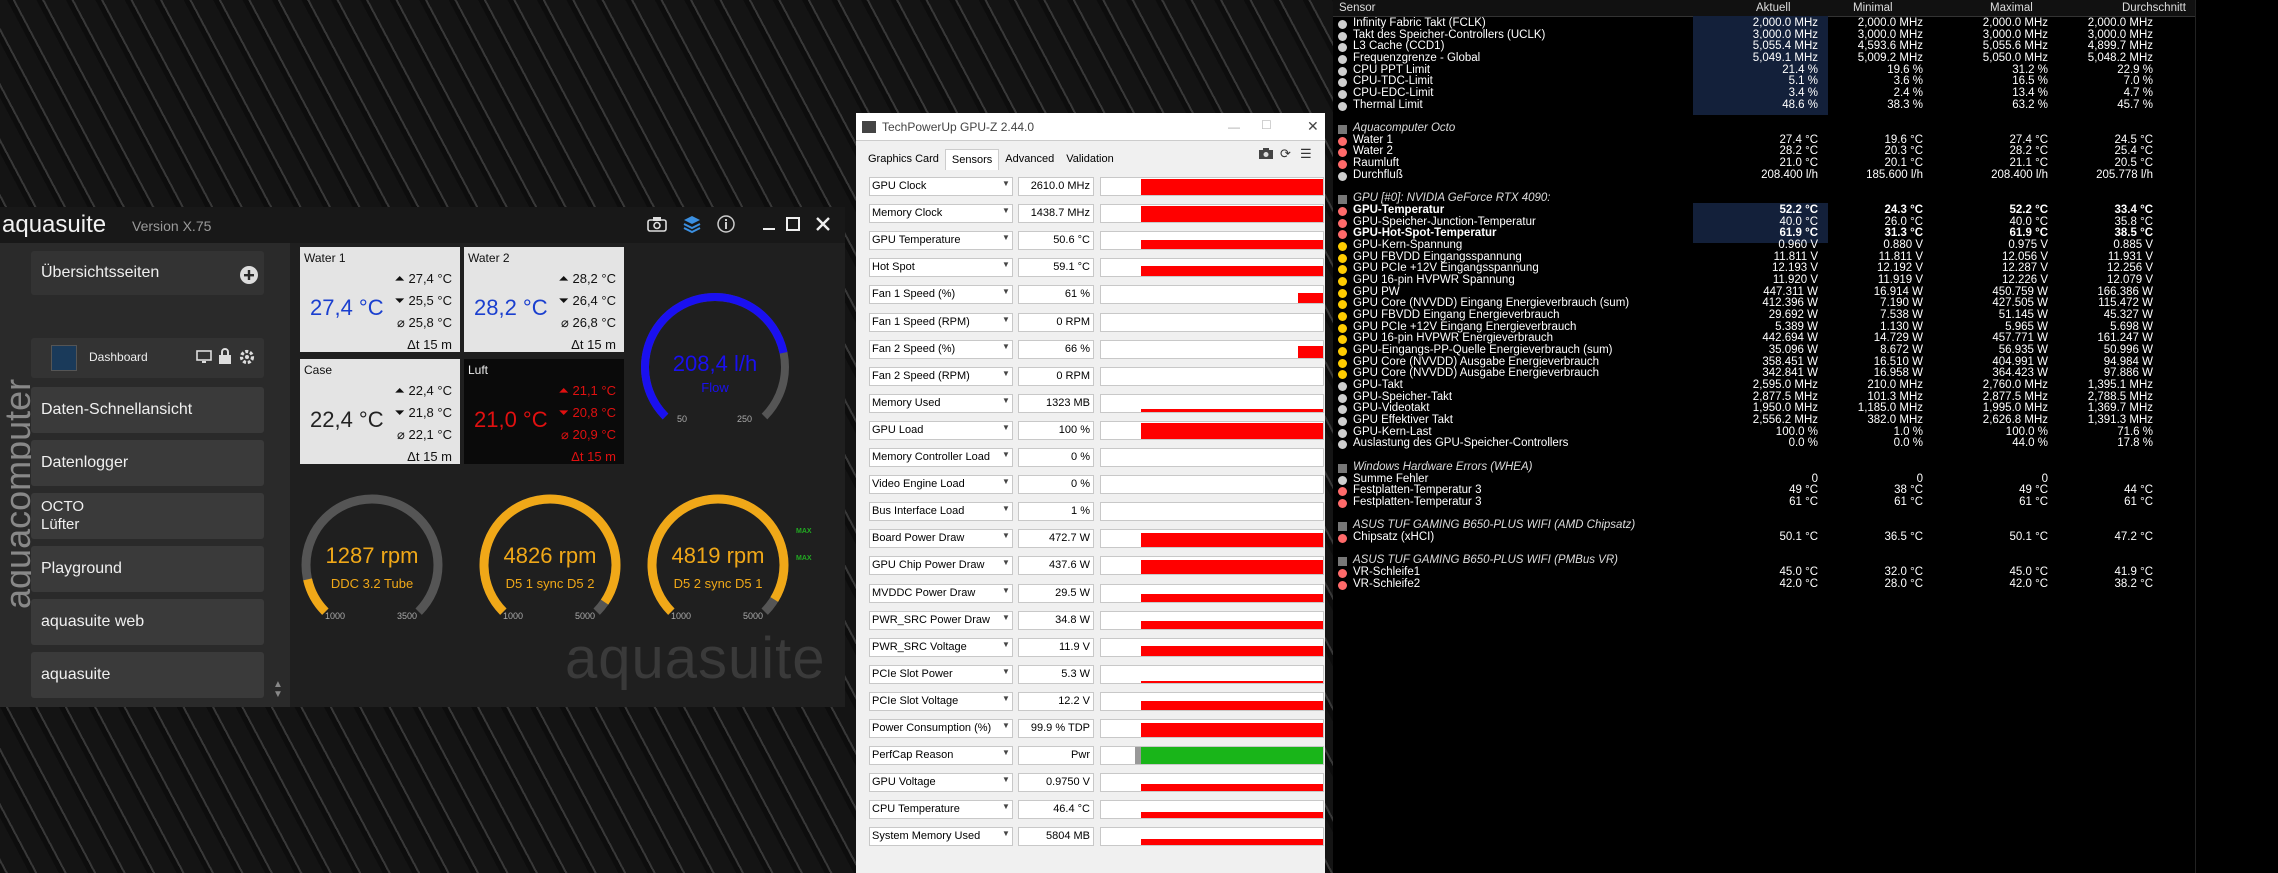 The image size is (2278, 873). I want to click on sensor-name-dropdown: Hot Spot, so click(941, 268).